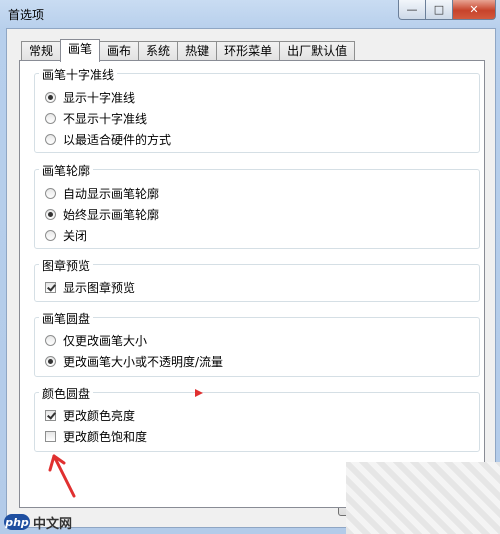 This screenshot has height=534, width=500. Describe the element at coordinates (111, 193) in the screenshot. I see `option-label: 自动显示画笔轮廓` at that location.